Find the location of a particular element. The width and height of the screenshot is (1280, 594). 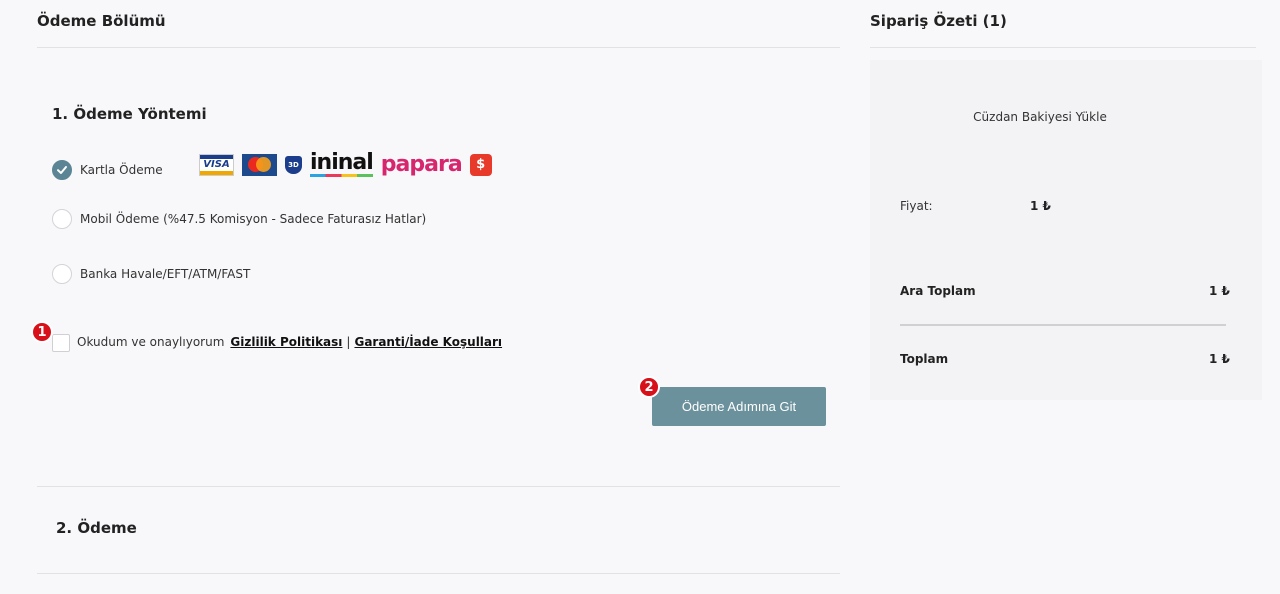

3d-secure-logo-icon: 3D is located at coordinates (293, 164).